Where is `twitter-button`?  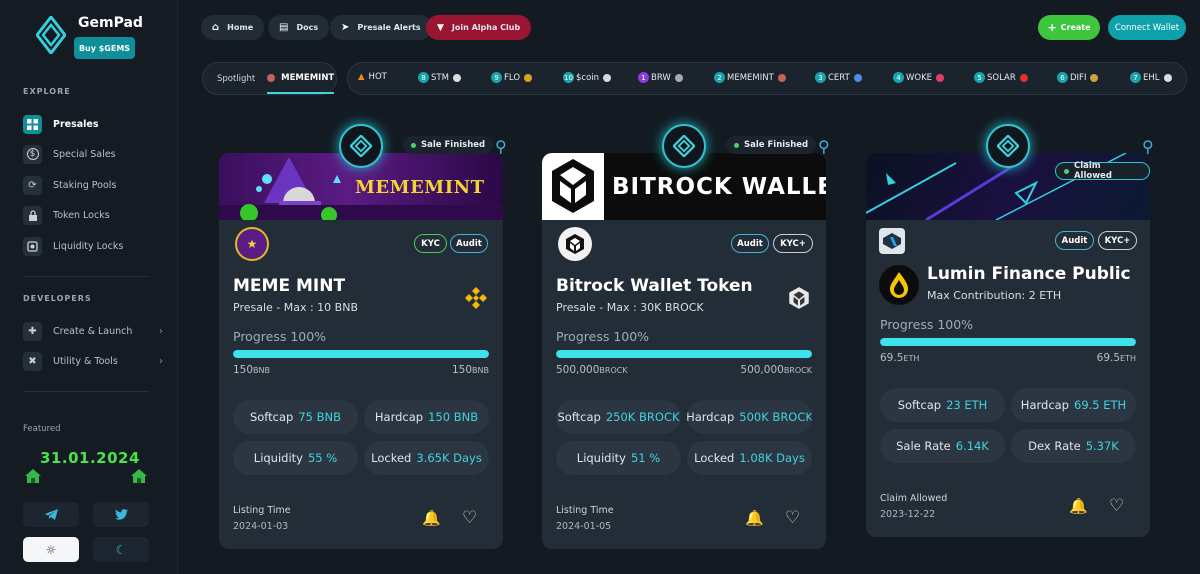 twitter-button is located at coordinates (121, 514).